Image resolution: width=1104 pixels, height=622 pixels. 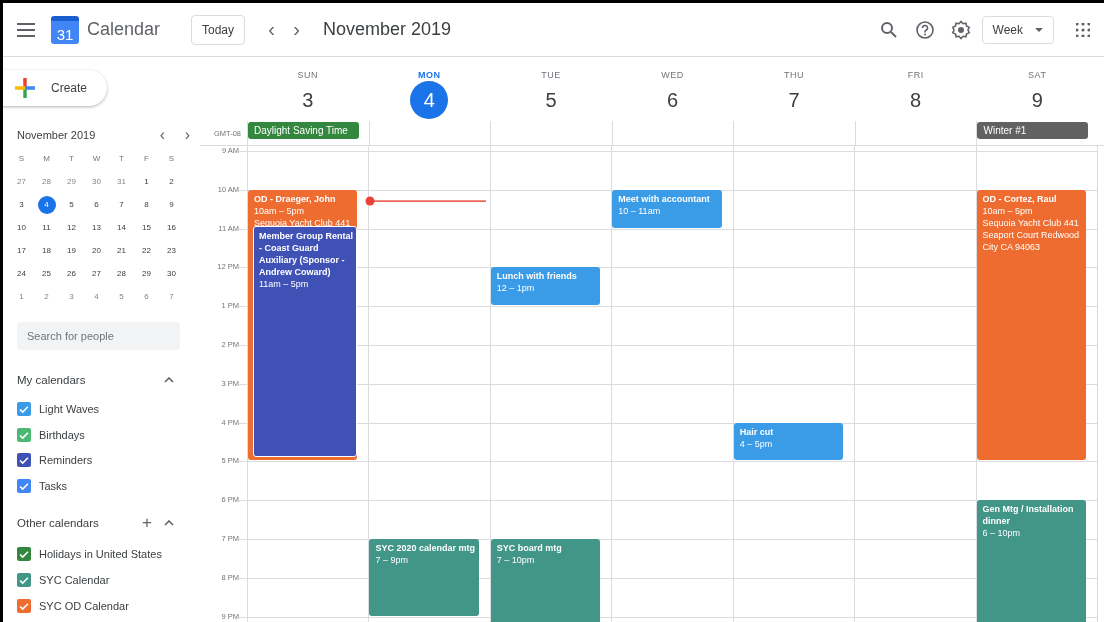 What do you see at coordinates (545, 580) in the screenshot?
I see `event-block: SYC board mtg 7 – 10pm` at bounding box center [545, 580].